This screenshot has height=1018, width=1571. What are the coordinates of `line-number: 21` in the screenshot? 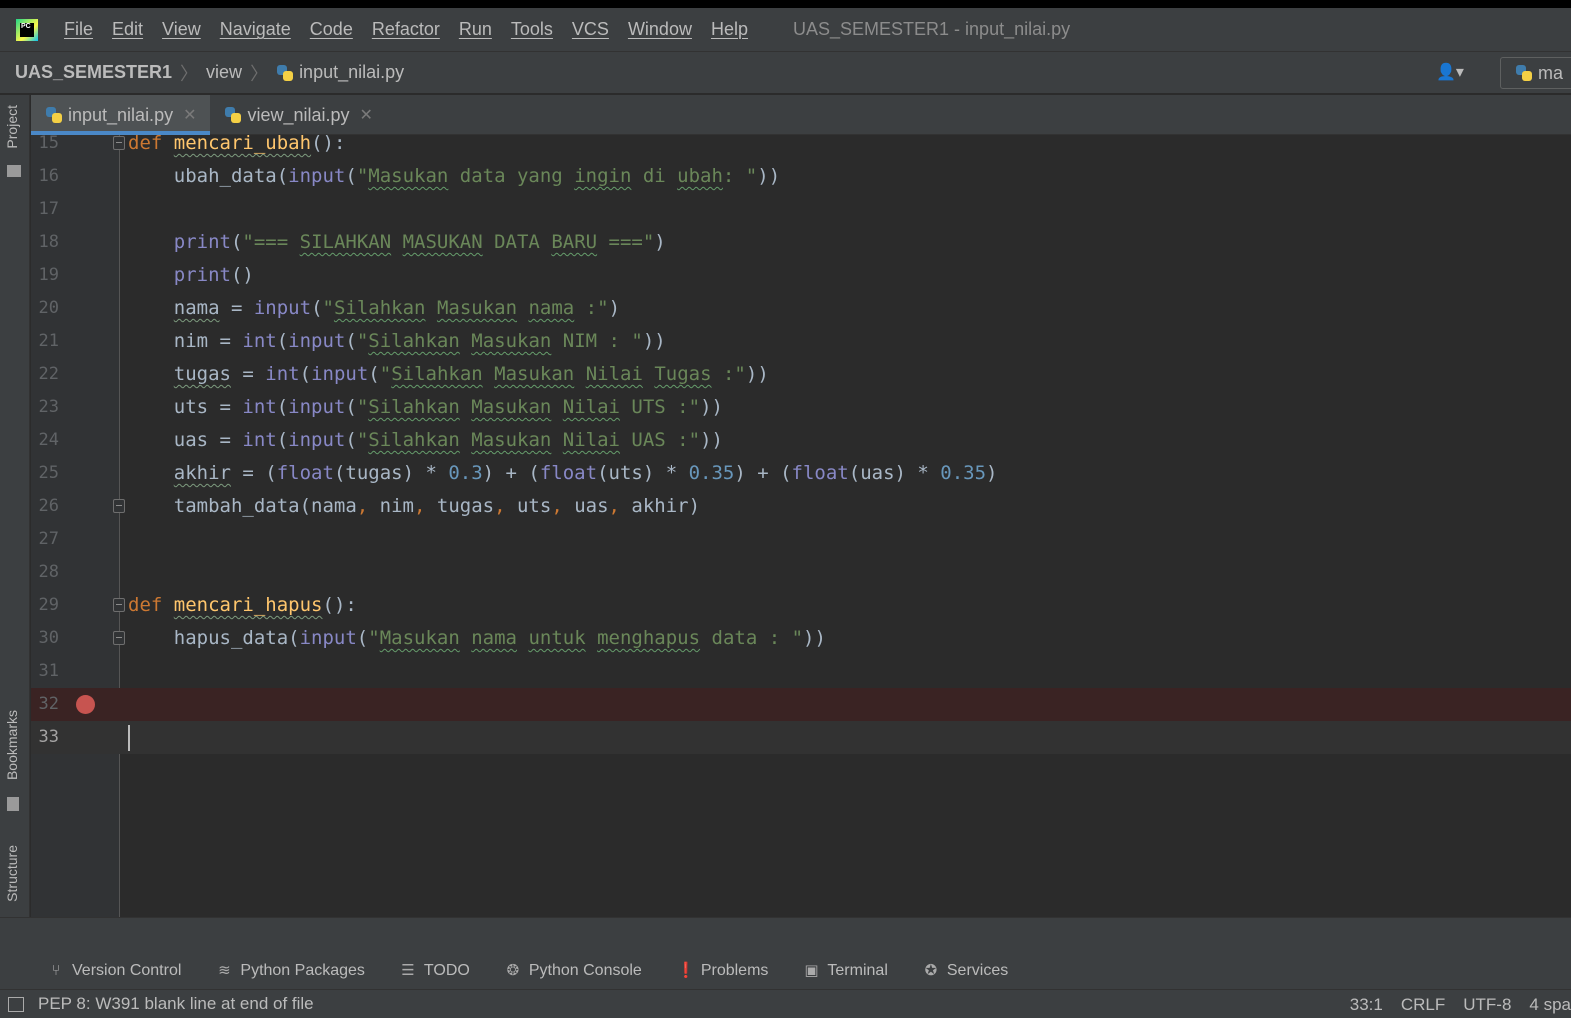 It's located at (48, 341).